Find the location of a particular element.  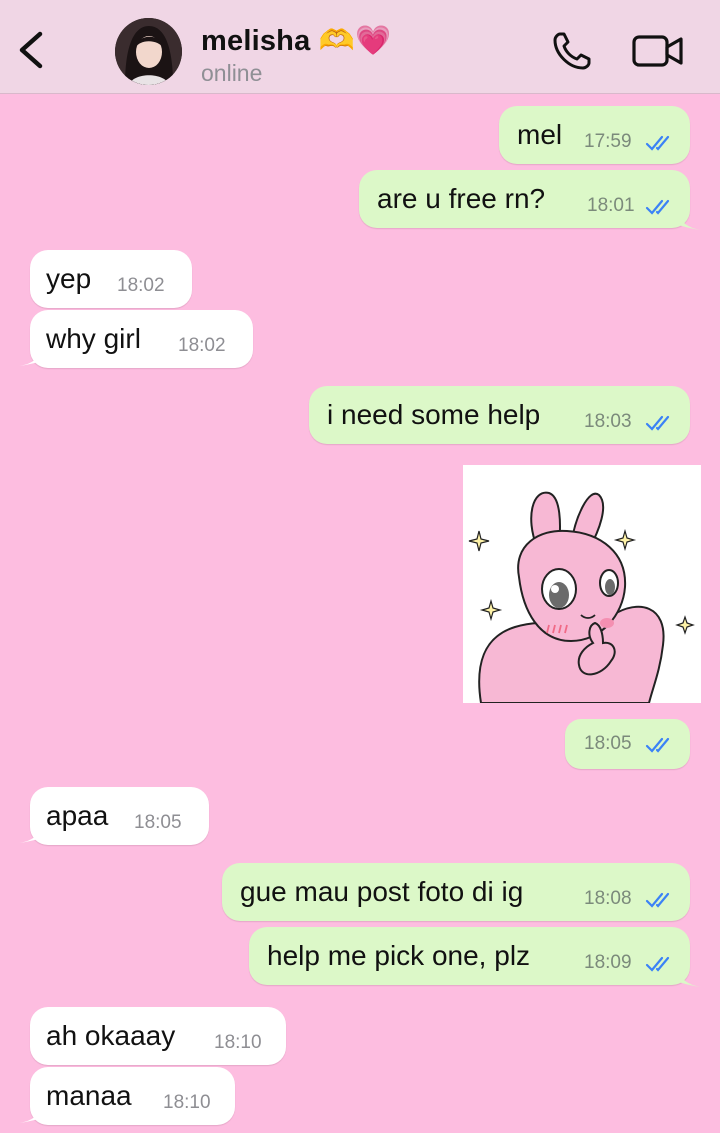

message-text: are u free rn? is located at coordinates (461, 198).